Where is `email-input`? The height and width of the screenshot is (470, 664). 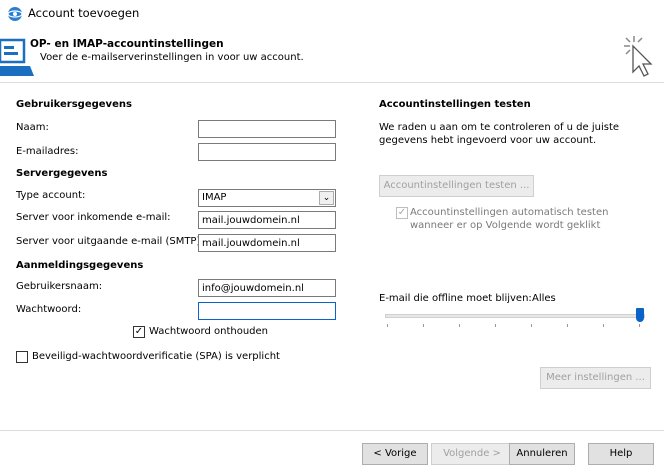
email-input is located at coordinates (267, 152).